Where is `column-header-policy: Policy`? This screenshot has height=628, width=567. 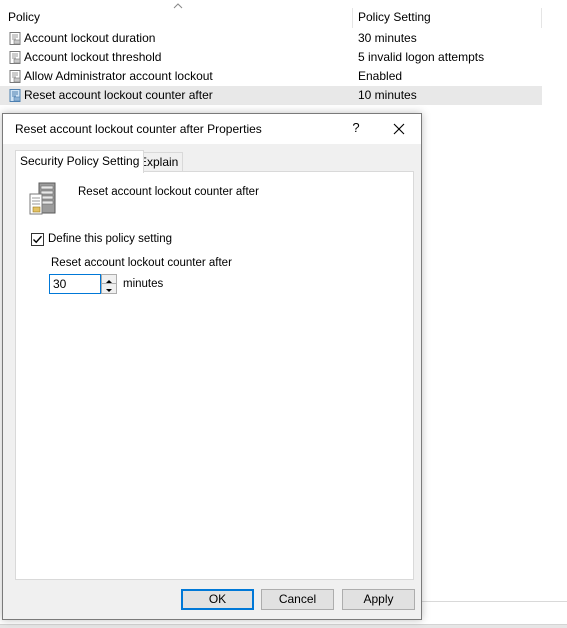 column-header-policy: Policy is located at coordinates (24, 17).